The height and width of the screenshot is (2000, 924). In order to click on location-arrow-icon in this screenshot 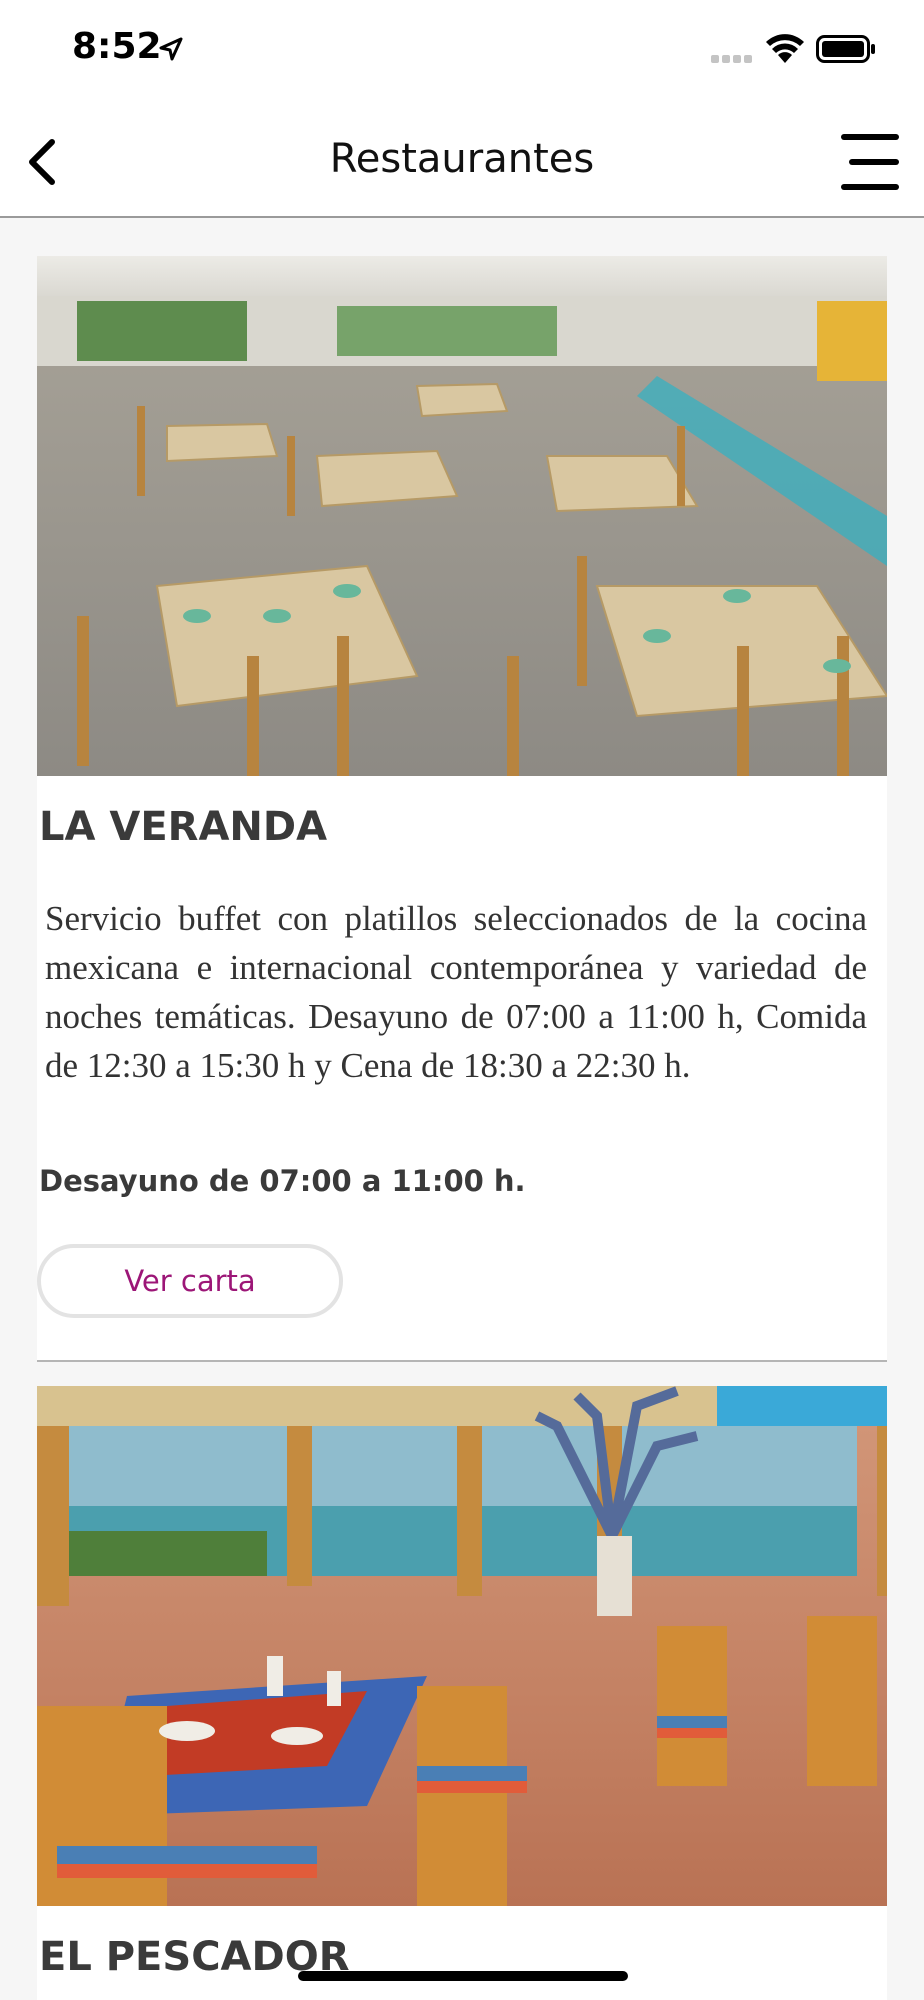, I will do `click(171, 49)`.